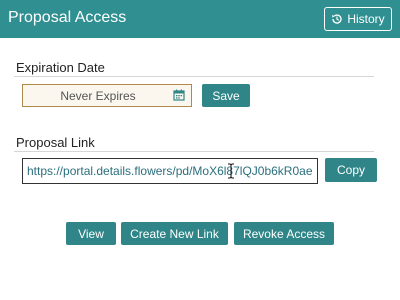  I want to click on view-button: View, so click(91, 233).